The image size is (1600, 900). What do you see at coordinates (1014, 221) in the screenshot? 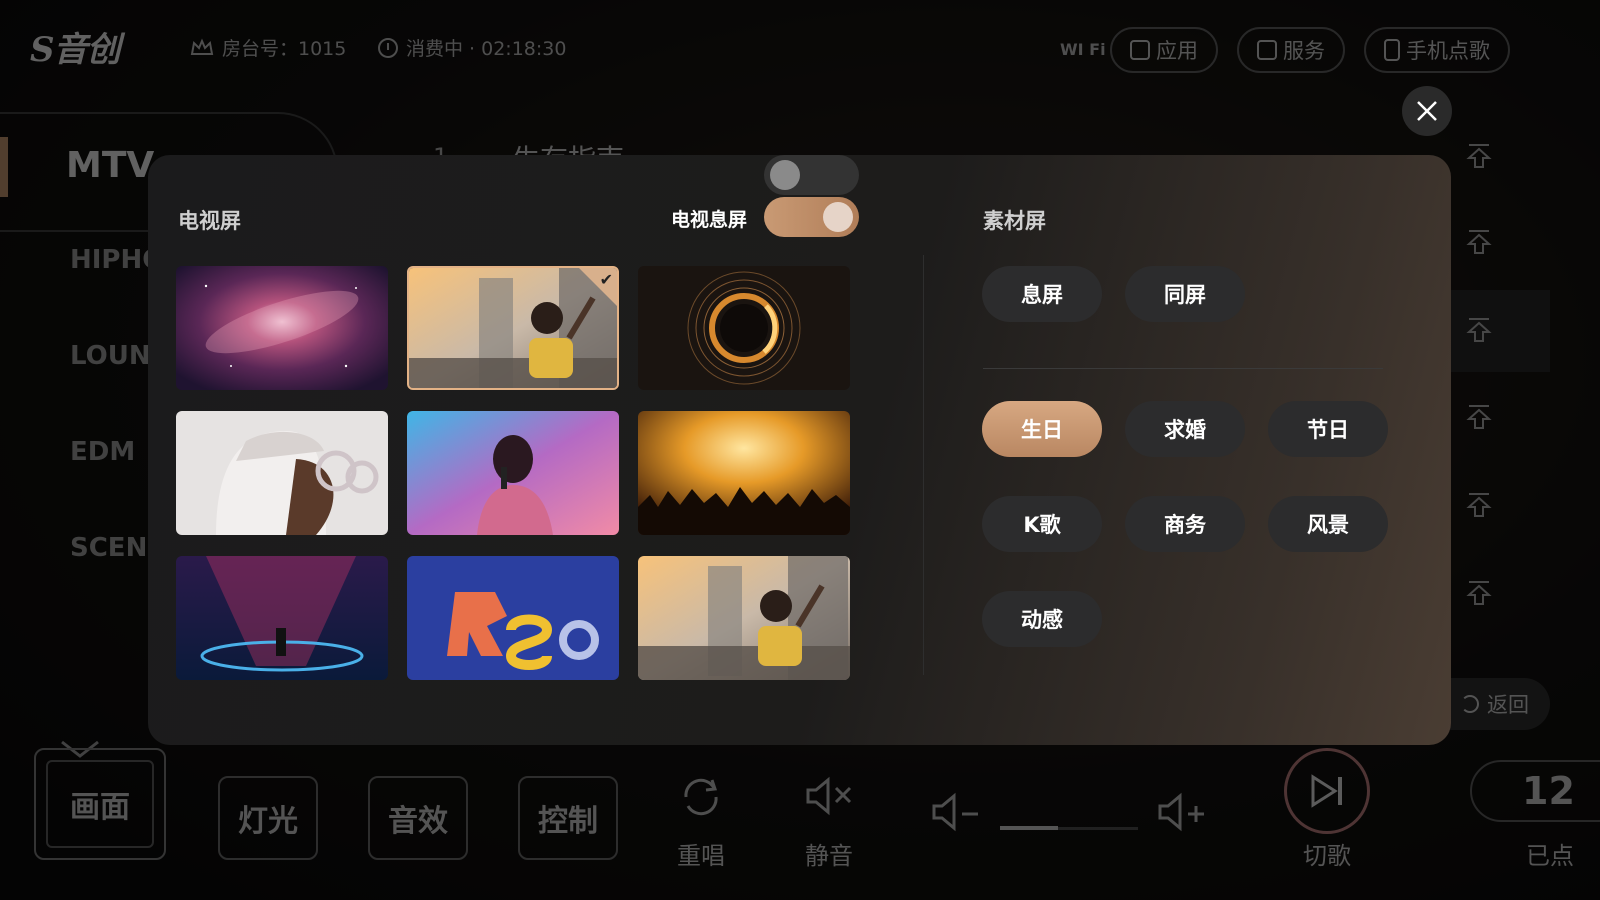
I see `material-screen-section-title: 素材屏` at bounding box center [1014, 221].